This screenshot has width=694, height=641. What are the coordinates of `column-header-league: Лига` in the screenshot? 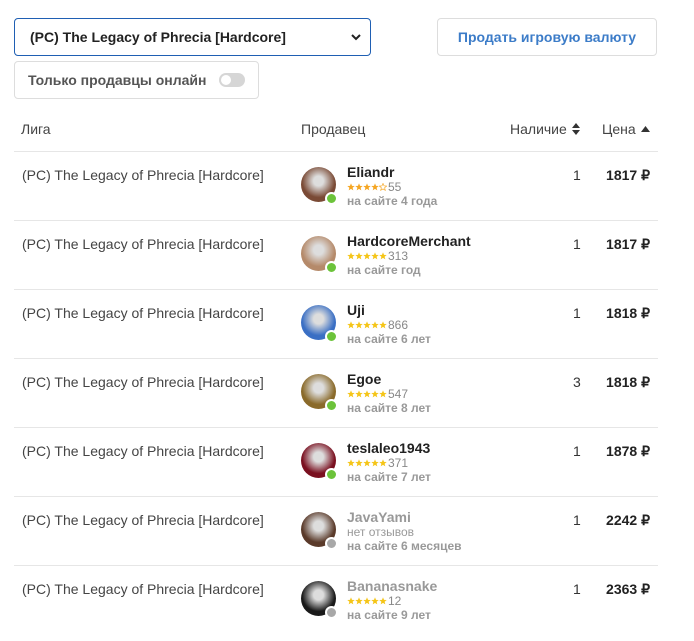 It's located at (36, 129).